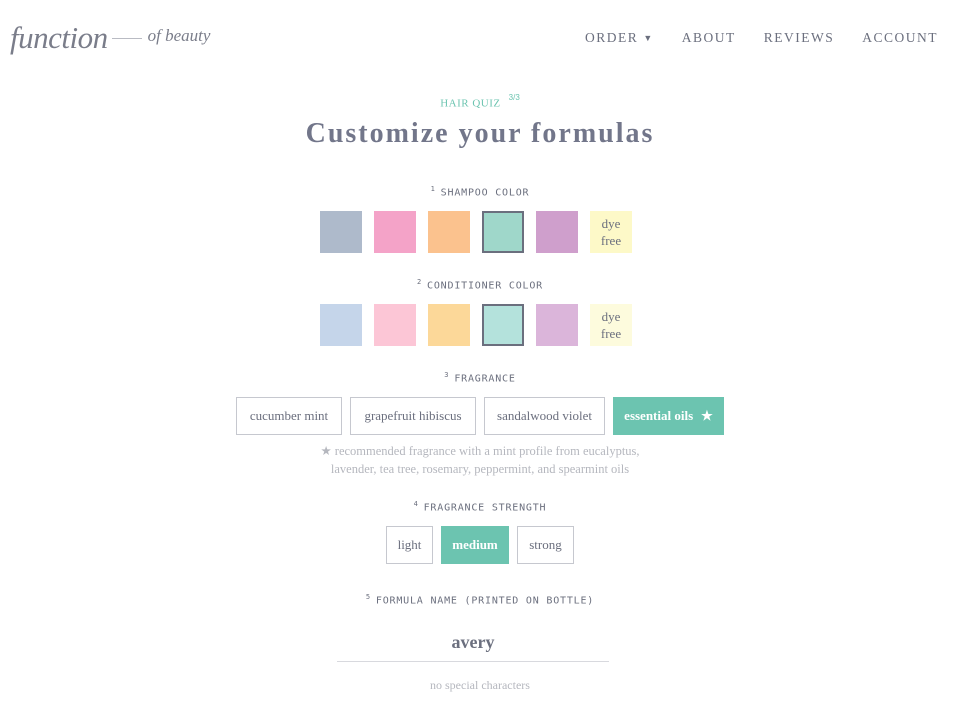  I want to click on fragrance-strength-label: 4 FRAGRANCE STRENGTH, so click(480, 506).